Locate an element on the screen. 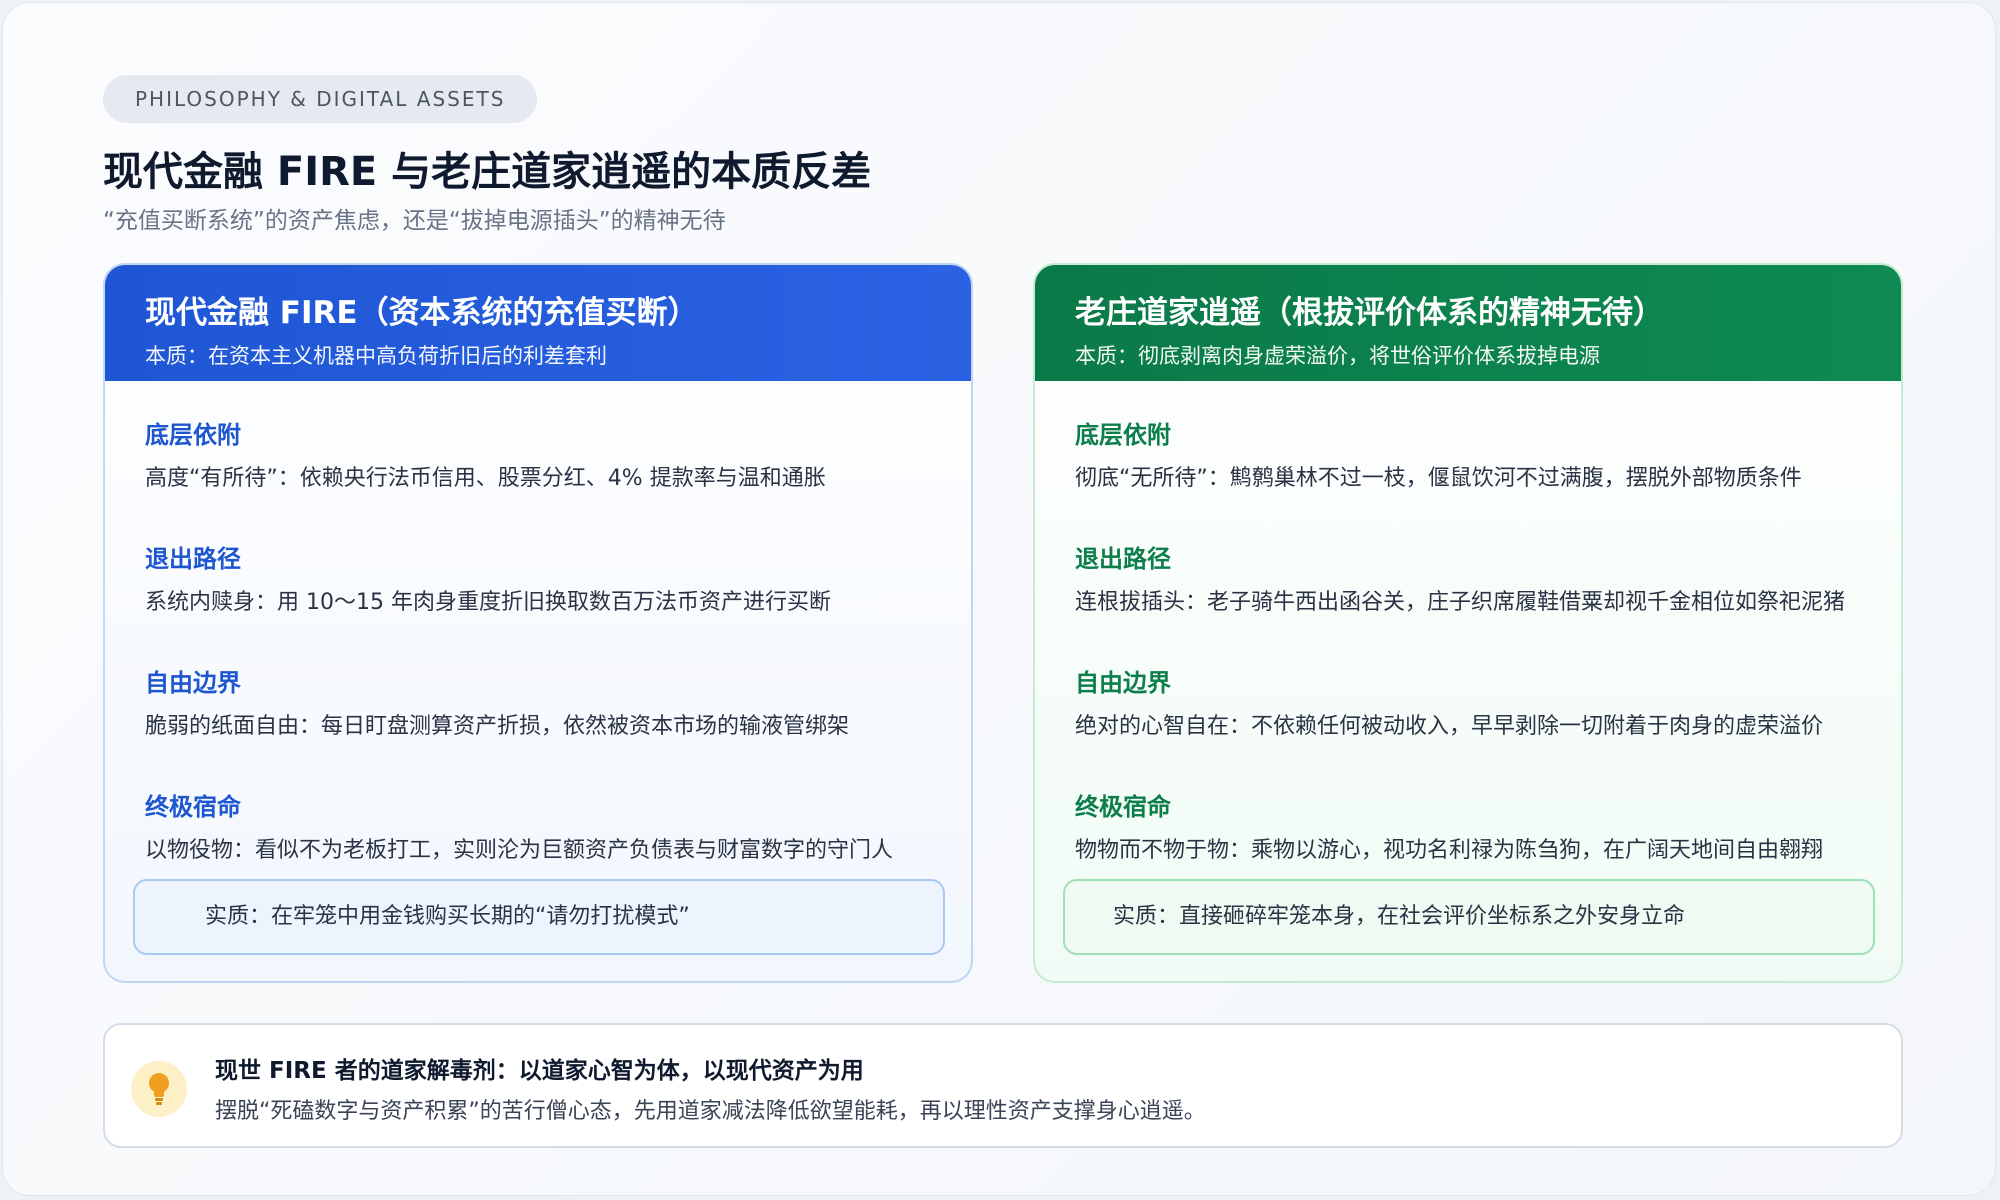 The width and height of the screenshot is (2000, 1200). fire-section-boundary: 自由边界 脆弱的纸面自由：每日盯盘测算资产折损，依然被资本市场的输液管绑架 is located at coordinates (550, 701).